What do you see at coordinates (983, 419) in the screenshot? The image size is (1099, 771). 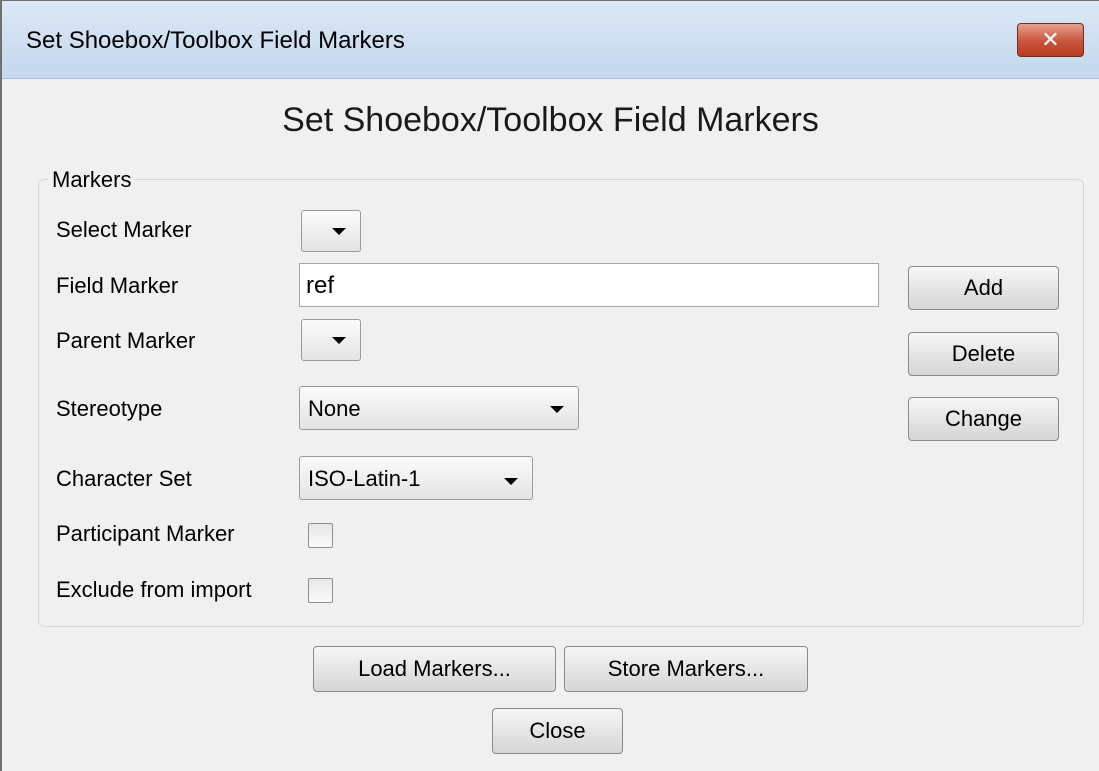 I see `change-button: Change` at bounding box center [983, 419].